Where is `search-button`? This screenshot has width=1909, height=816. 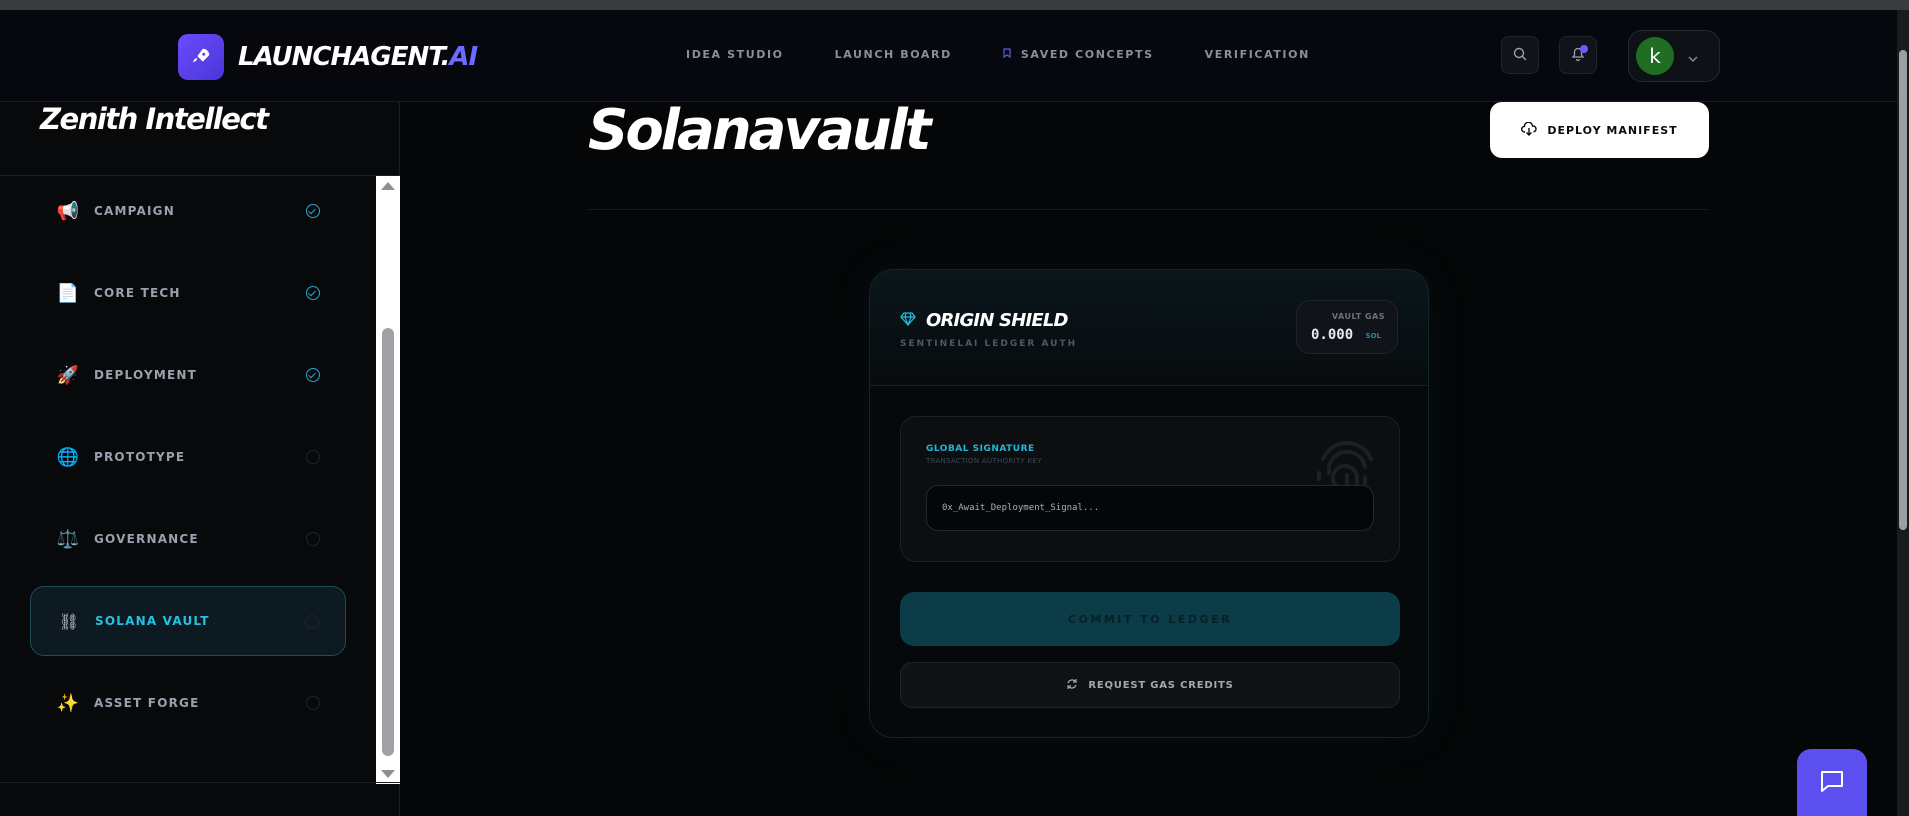
search-button is located at coordinates (1520, 55).